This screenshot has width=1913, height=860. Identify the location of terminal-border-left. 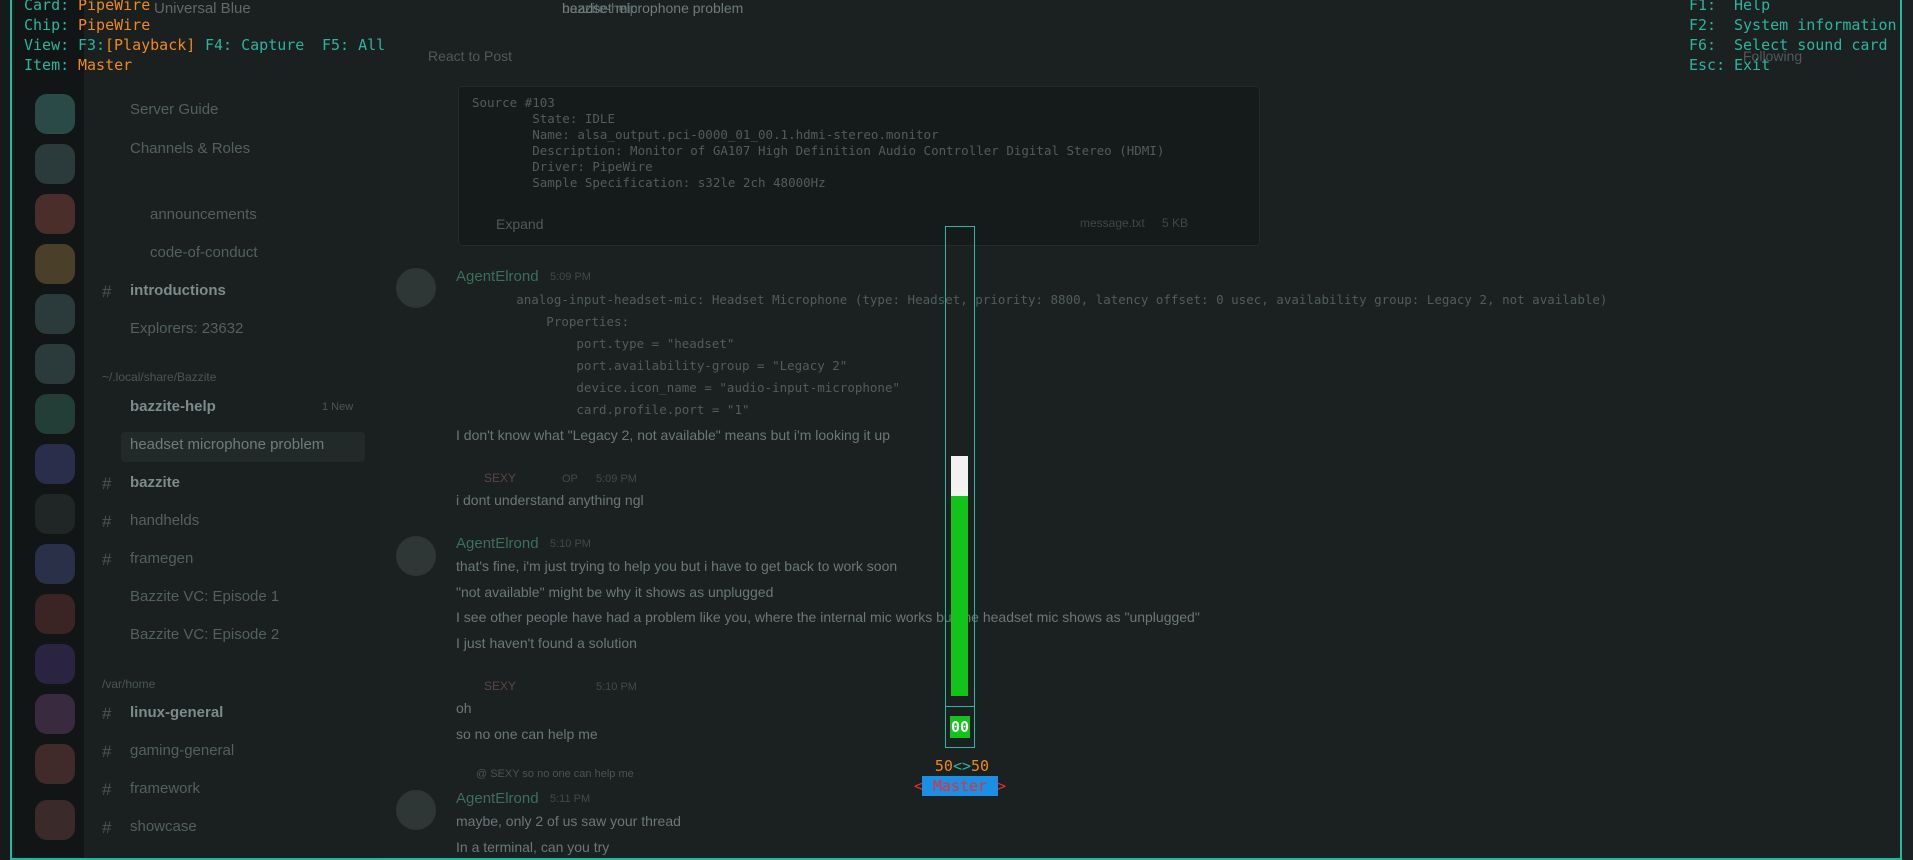
(11, 430).